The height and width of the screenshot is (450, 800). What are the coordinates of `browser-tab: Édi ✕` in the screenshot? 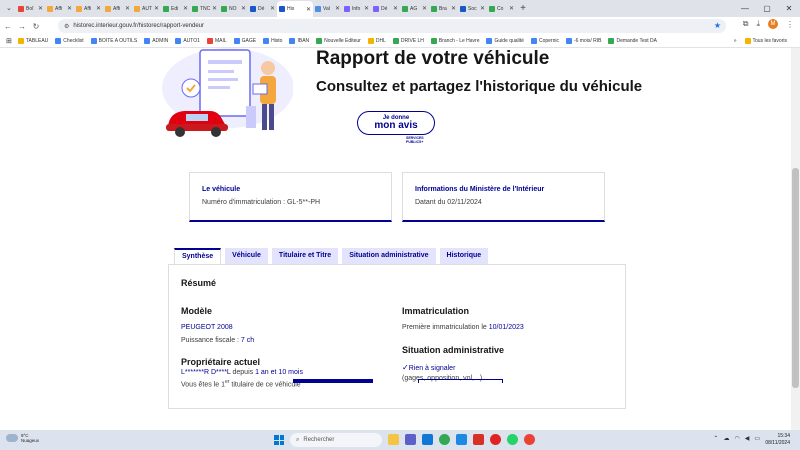 It's located at (175, 8).